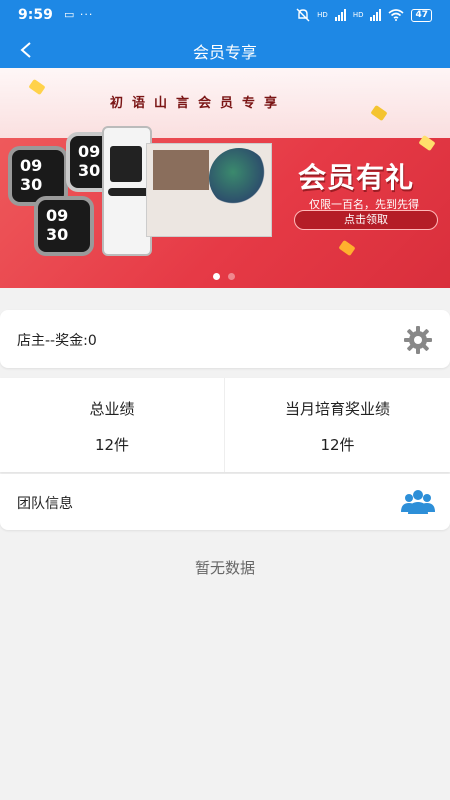  What do you see at coordinates (209, 190) in the screenshot?
I see `product-package-image` at bounding box center [209, 190].